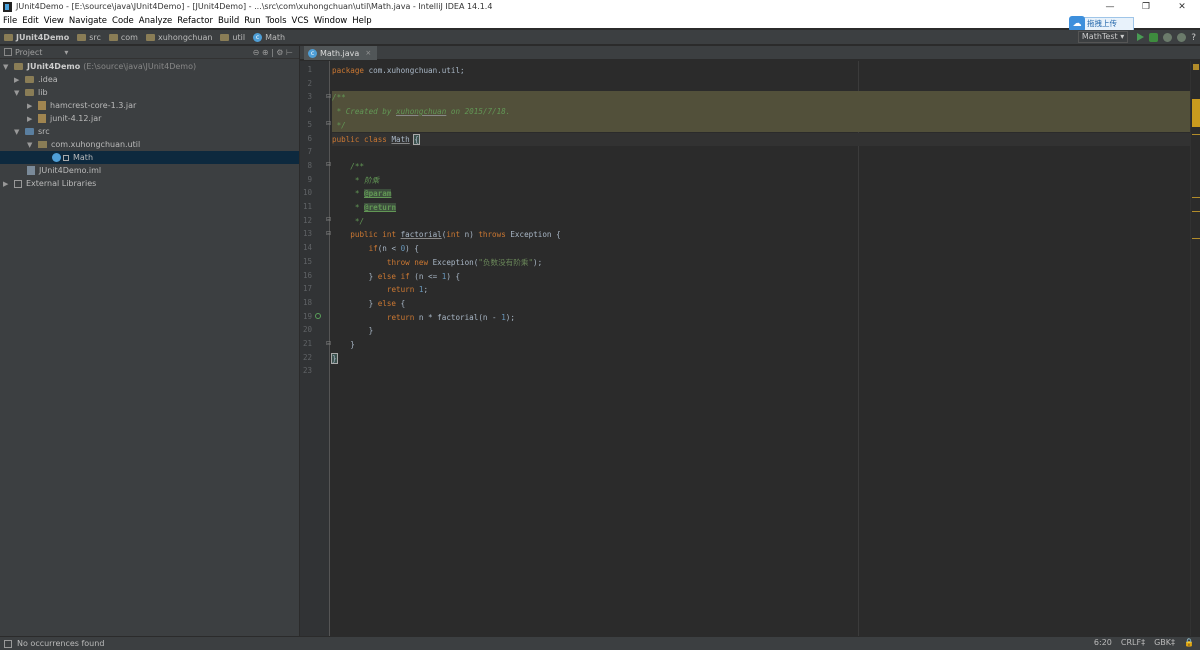 Image resolution: width=1200 pixels, height=650 pixels. I want to click on class-icon: c, so click(258, 37).